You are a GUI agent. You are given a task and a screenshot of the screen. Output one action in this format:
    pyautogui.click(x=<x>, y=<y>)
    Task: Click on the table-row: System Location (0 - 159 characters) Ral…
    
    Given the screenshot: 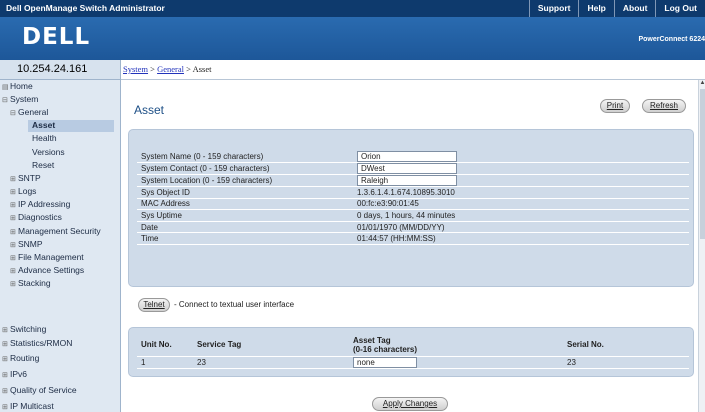 What is the action you would take?
    pyautogui.click(x=413, y=181)
    